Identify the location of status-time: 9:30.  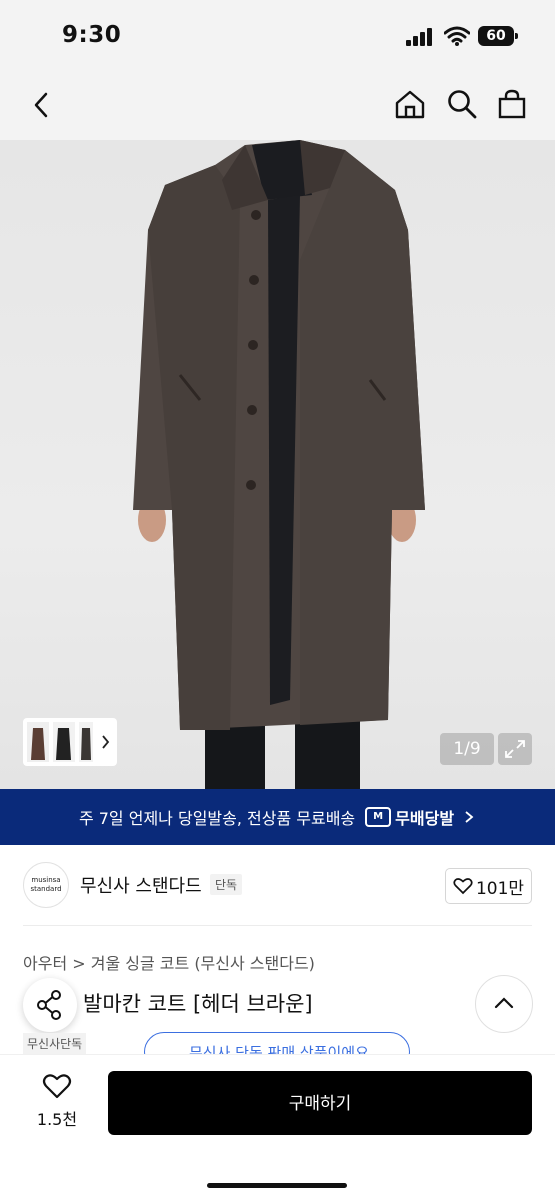
(92, 35).